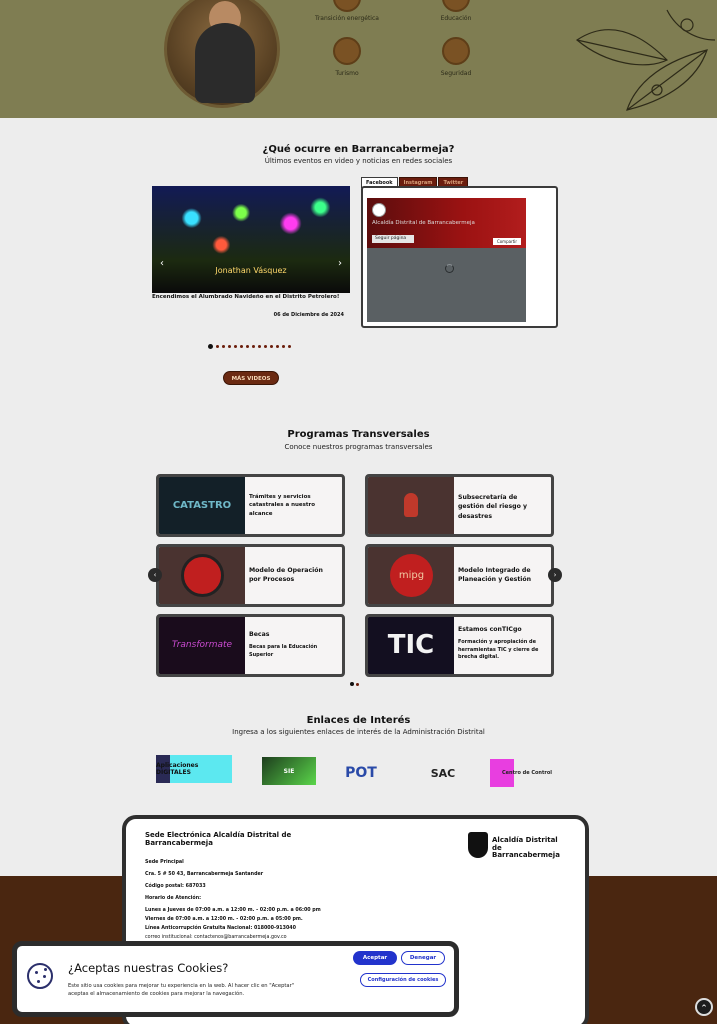 The image size is (717, 1024). Describe the element at coordinates (456, 51) in the screenshot. I see `security-icon` at that location.